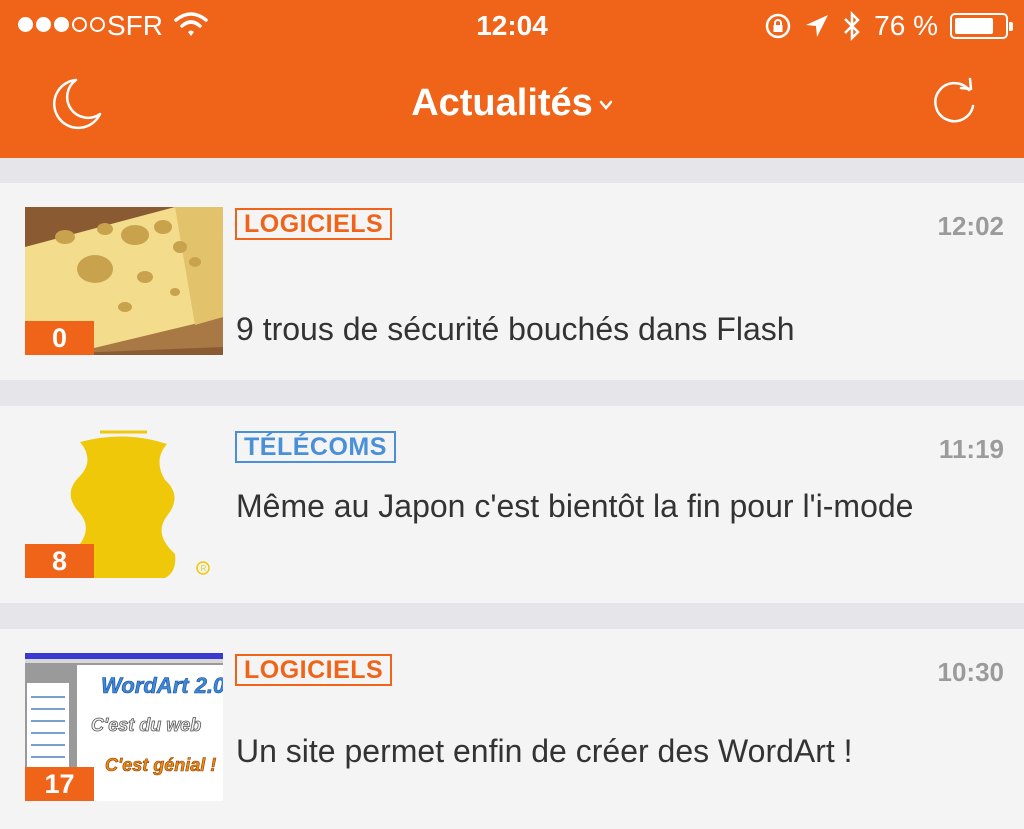 This screenshot has height=829, width=1024. Describe the element at coordinates (852, 26) in the screenshot. I see `bluetooth-icon` at that location.